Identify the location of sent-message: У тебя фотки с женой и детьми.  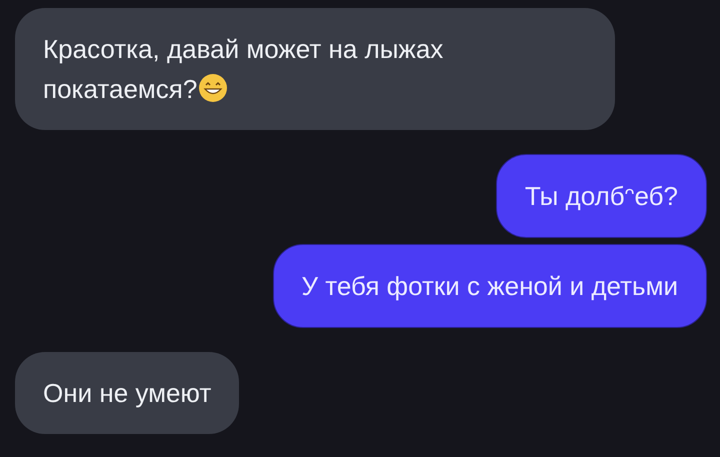
(489, 286).